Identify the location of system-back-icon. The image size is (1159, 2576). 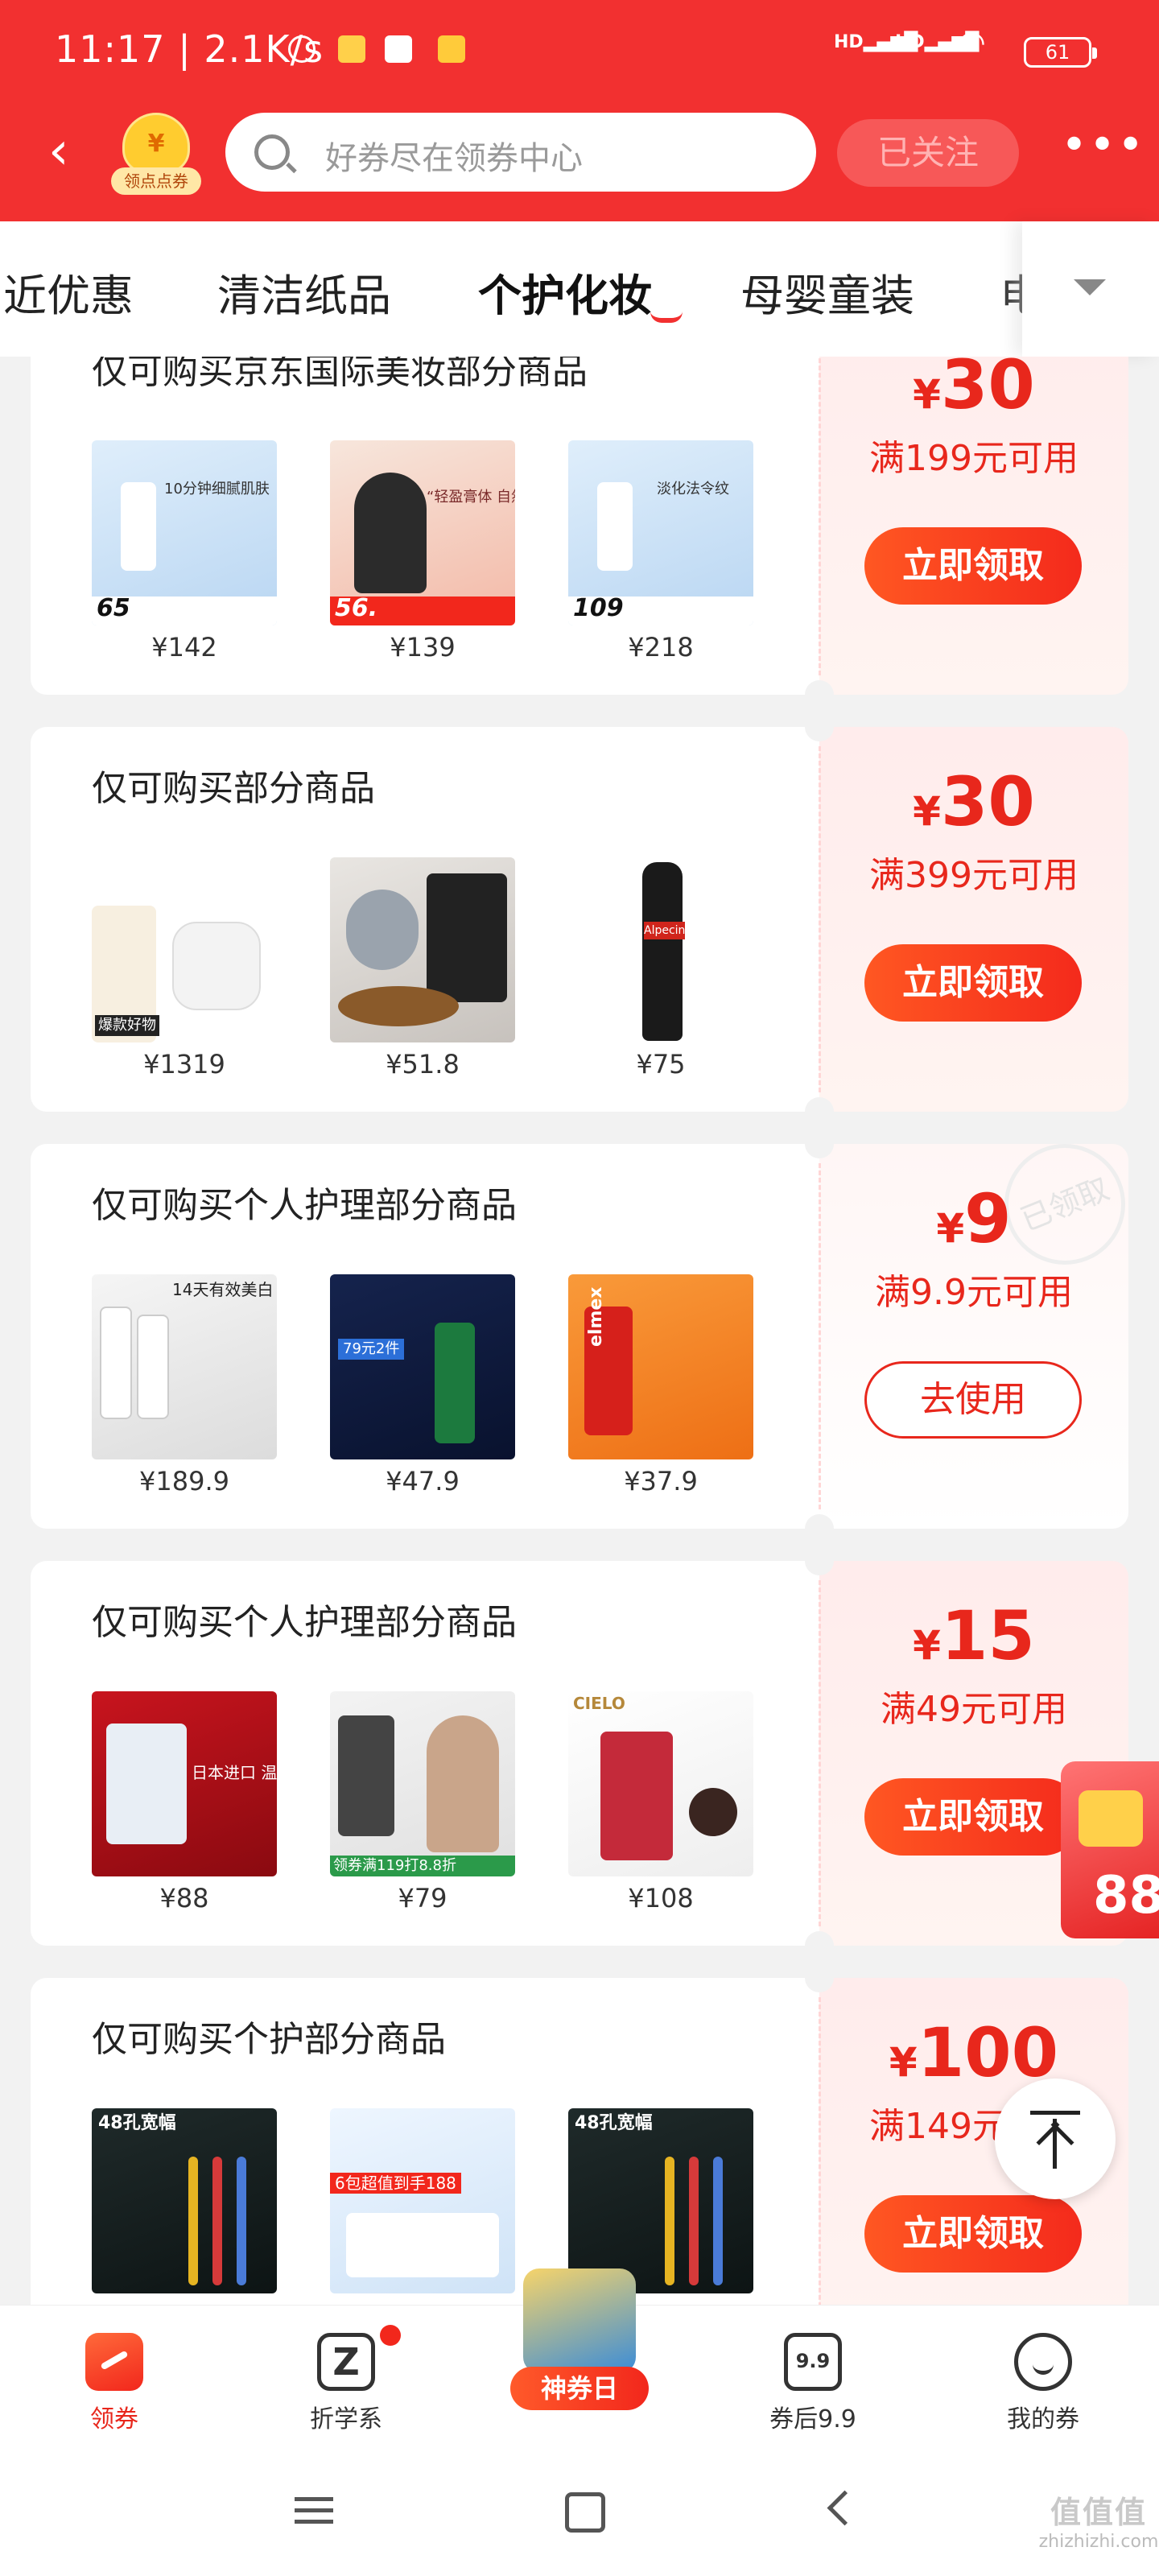
(841, 2510).